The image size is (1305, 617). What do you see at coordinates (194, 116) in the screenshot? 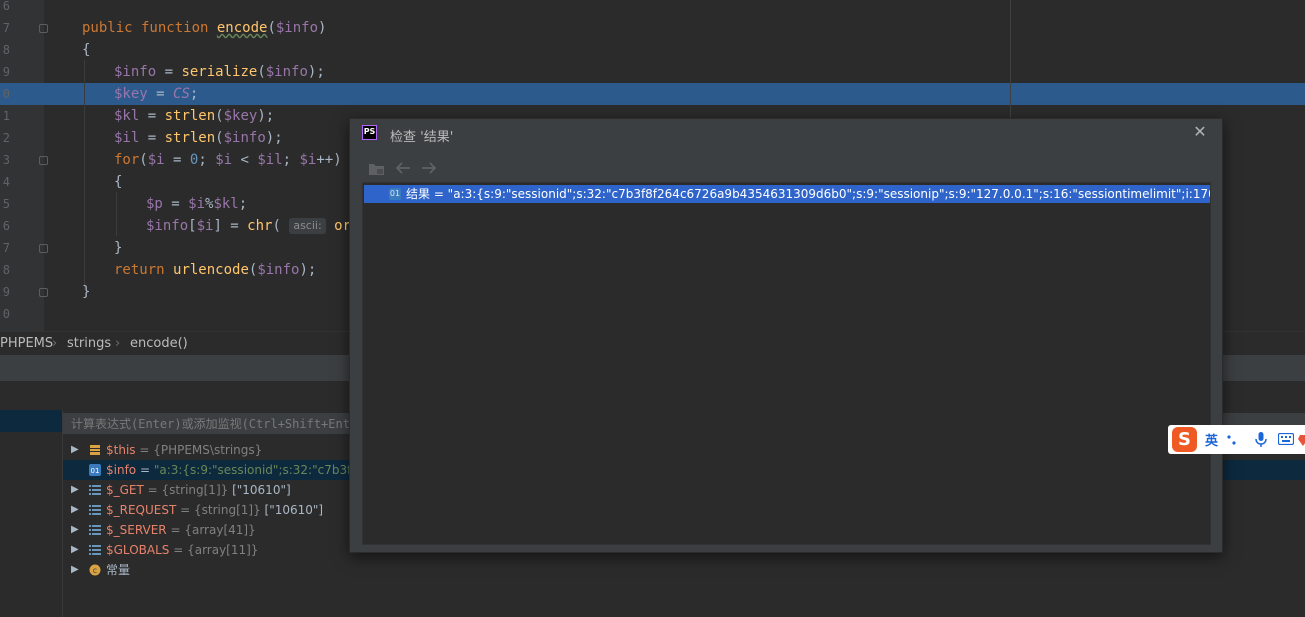
I see `code-line: $kl = strlen($key);` at bounding box center [194, 116].